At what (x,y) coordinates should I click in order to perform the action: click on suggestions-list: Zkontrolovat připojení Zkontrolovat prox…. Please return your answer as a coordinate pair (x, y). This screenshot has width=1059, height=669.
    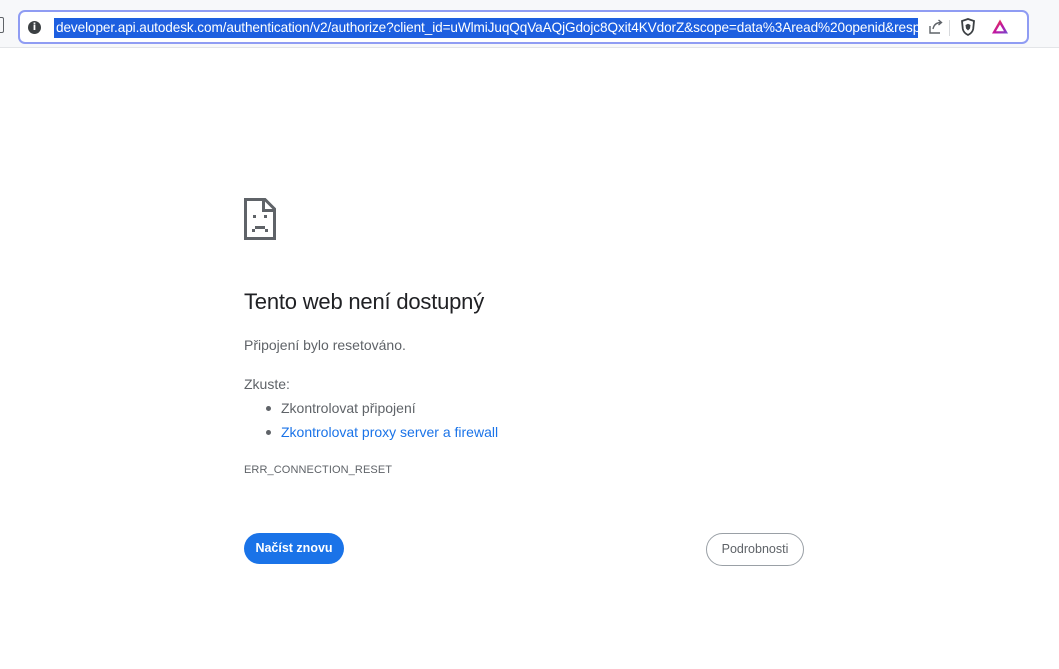
    Looking at the image, I should click on (381, 420).